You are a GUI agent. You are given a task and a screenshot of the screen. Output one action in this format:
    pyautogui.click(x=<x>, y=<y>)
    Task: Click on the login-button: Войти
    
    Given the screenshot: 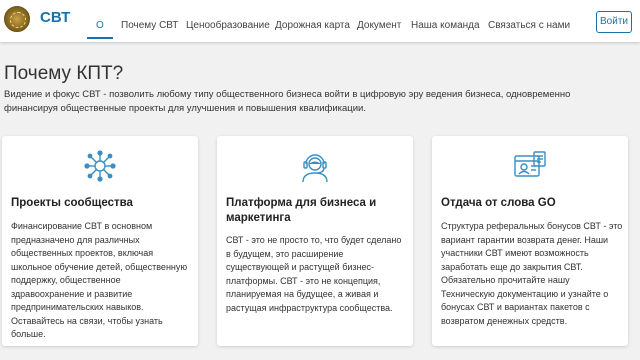 What is the action you would take?
    pyautogui.click(x=614, y=22)
    